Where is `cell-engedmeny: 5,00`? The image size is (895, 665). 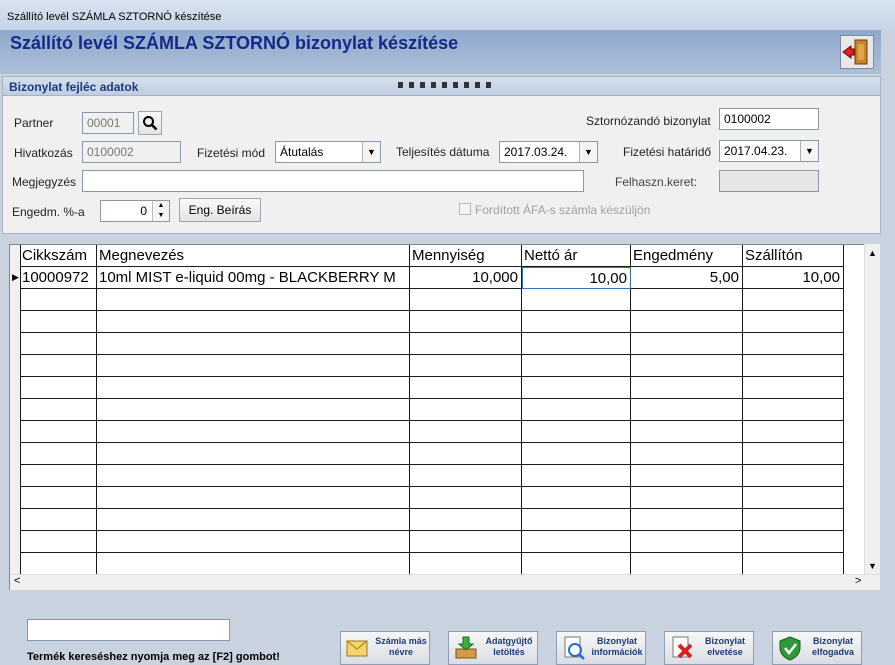
cell-engedmeny: 5,00 is located at coordinates (687, 278).